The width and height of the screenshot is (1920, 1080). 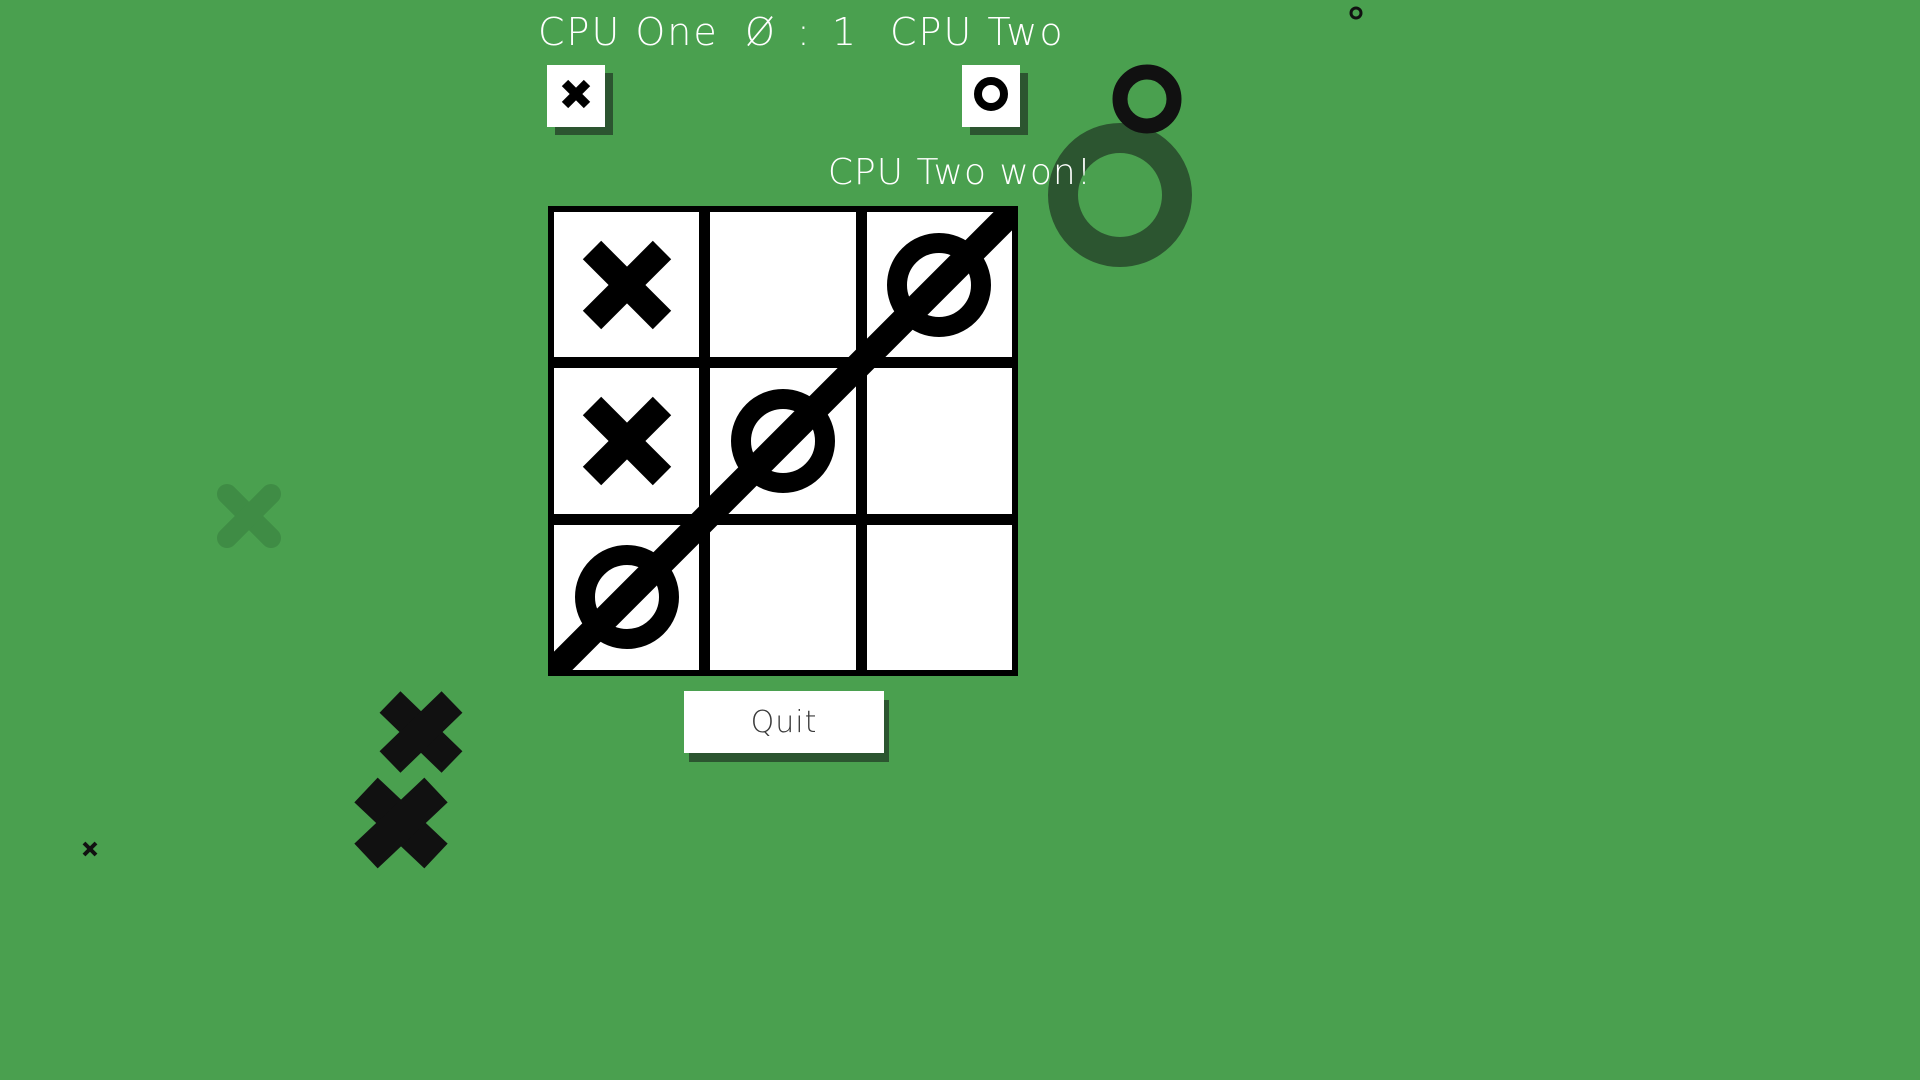 I want to click on quit-button: Quit, so click(x=784, y=722).